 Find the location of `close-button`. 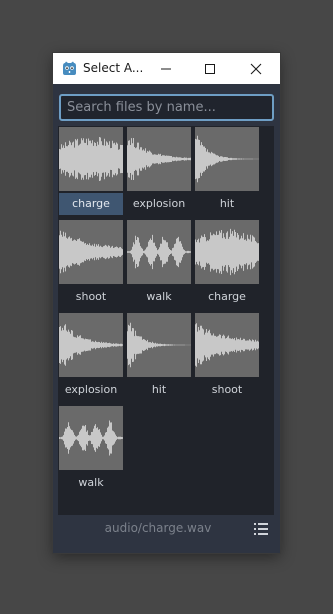

close-button is located at coordinates (256, 68).